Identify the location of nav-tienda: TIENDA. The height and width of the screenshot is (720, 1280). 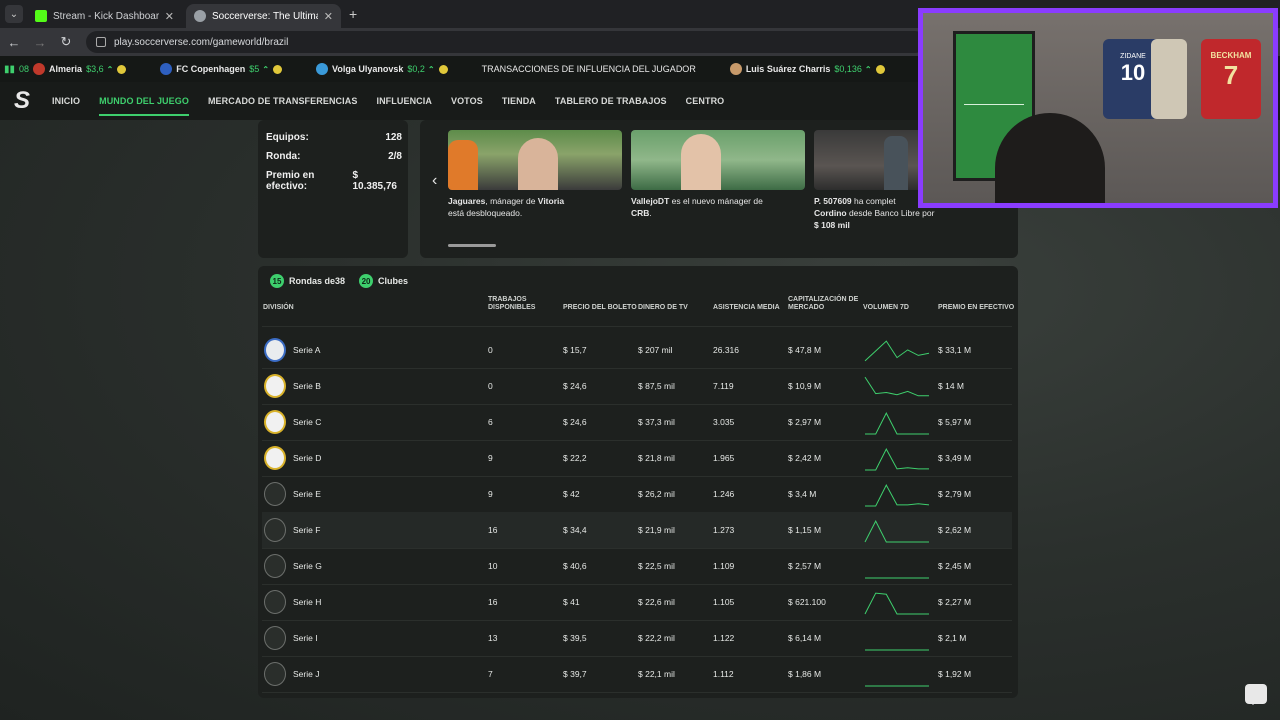
(519, 101).